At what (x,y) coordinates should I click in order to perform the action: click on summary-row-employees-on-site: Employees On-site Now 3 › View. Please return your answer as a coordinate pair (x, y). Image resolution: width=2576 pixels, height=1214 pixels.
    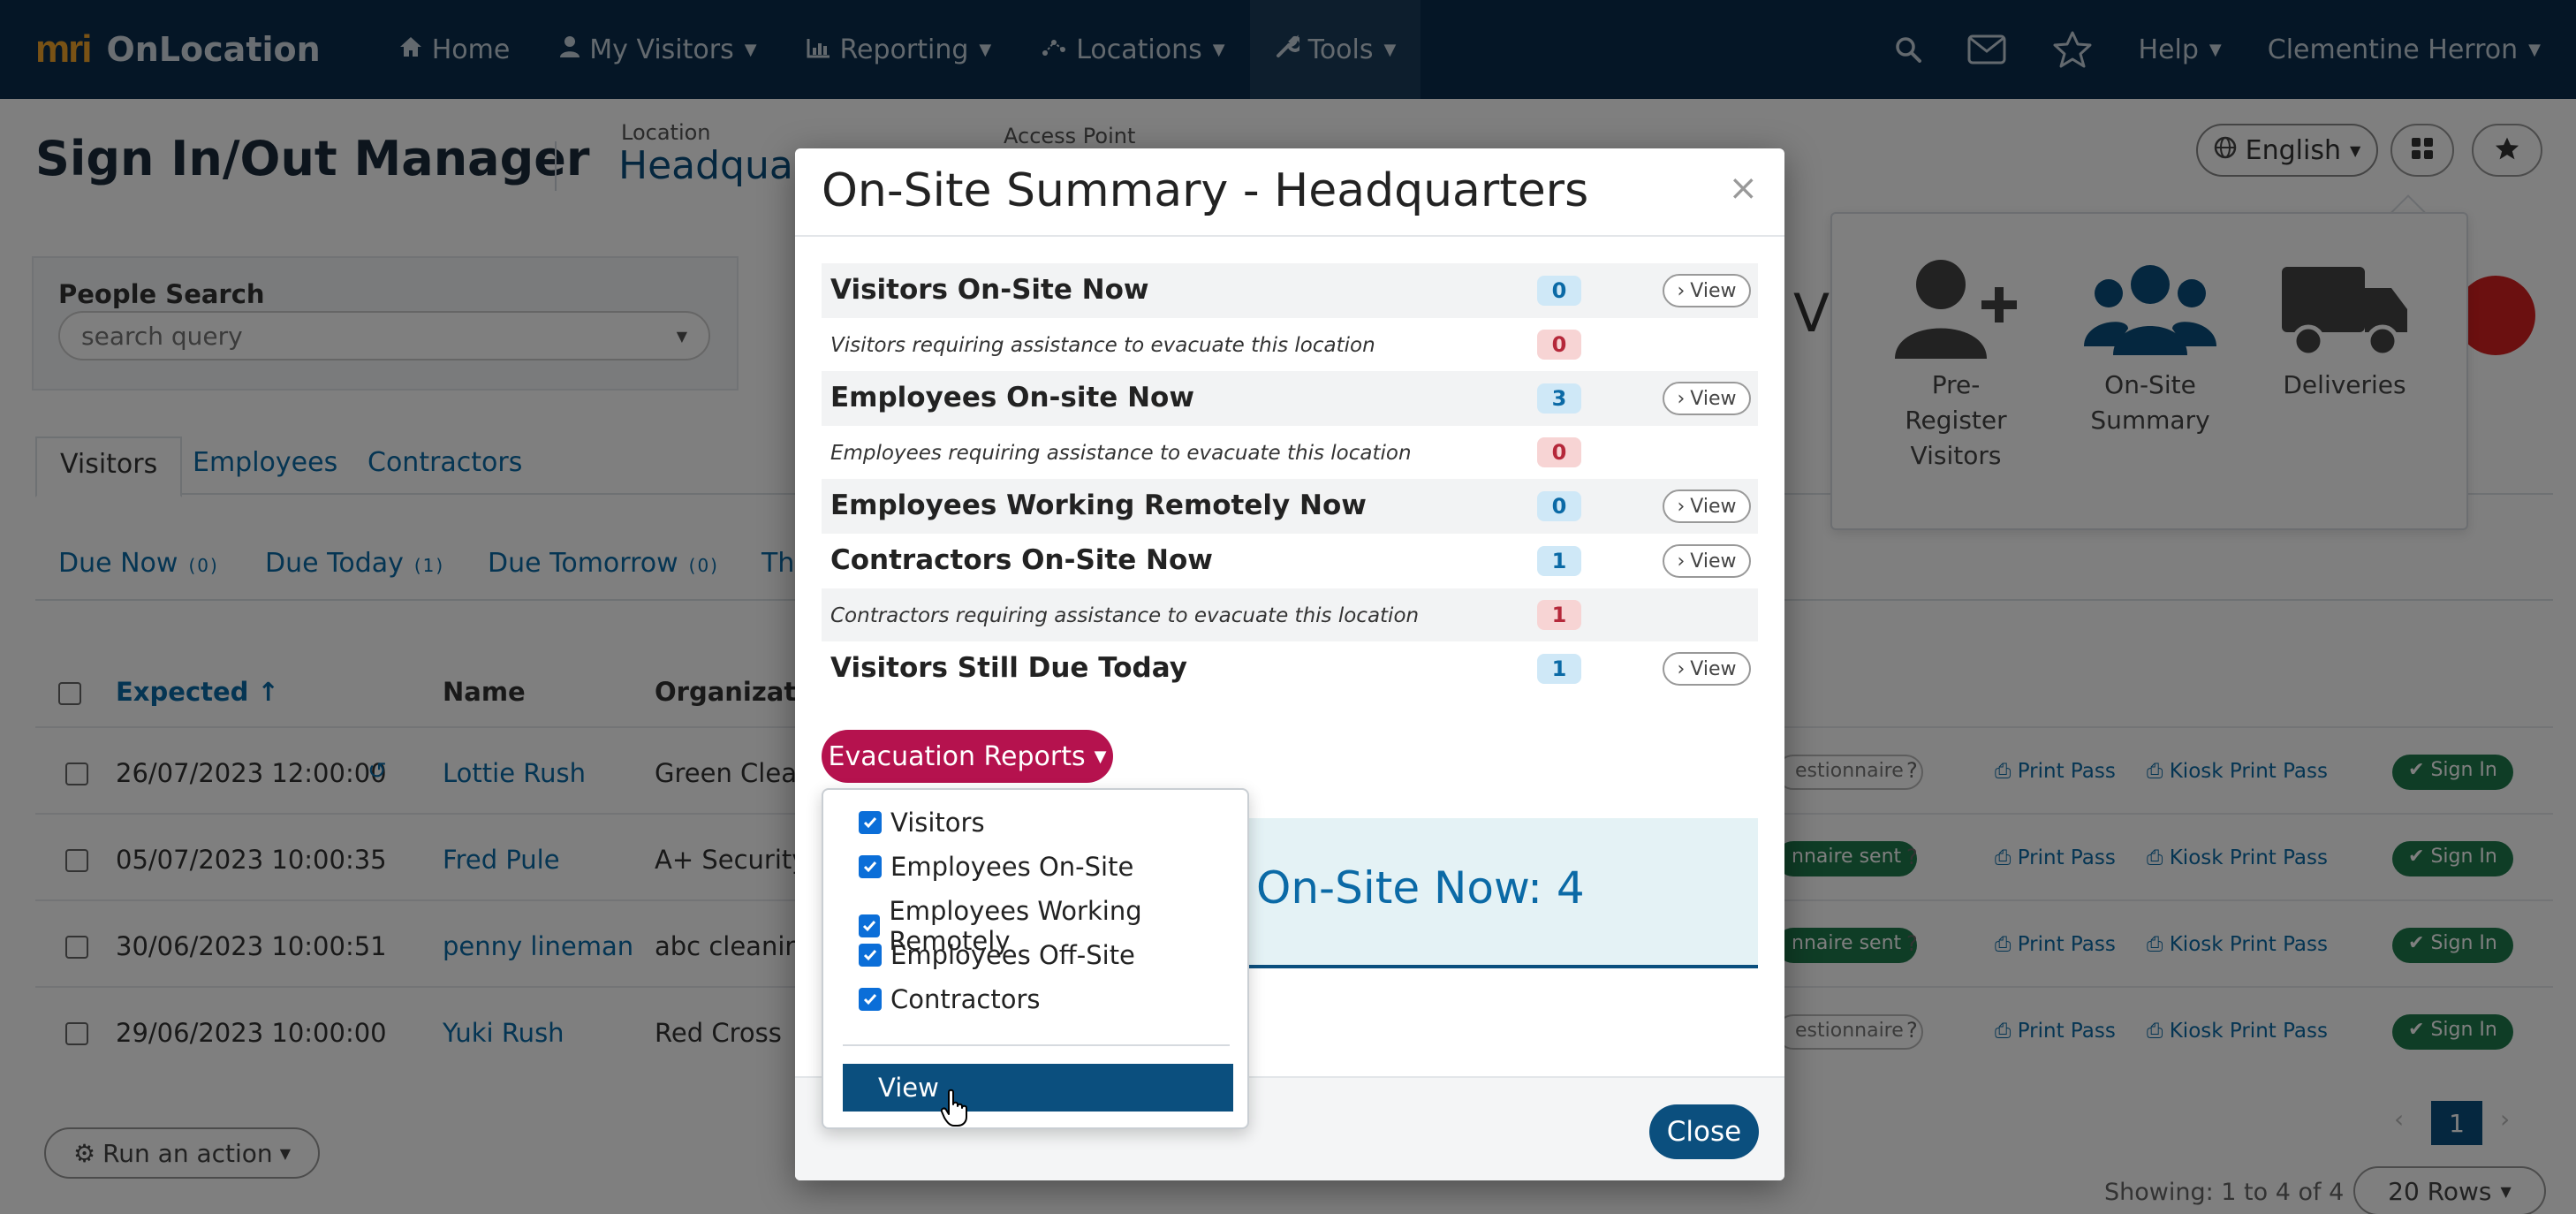
    Looking at the image, I should click on (1290, 398).